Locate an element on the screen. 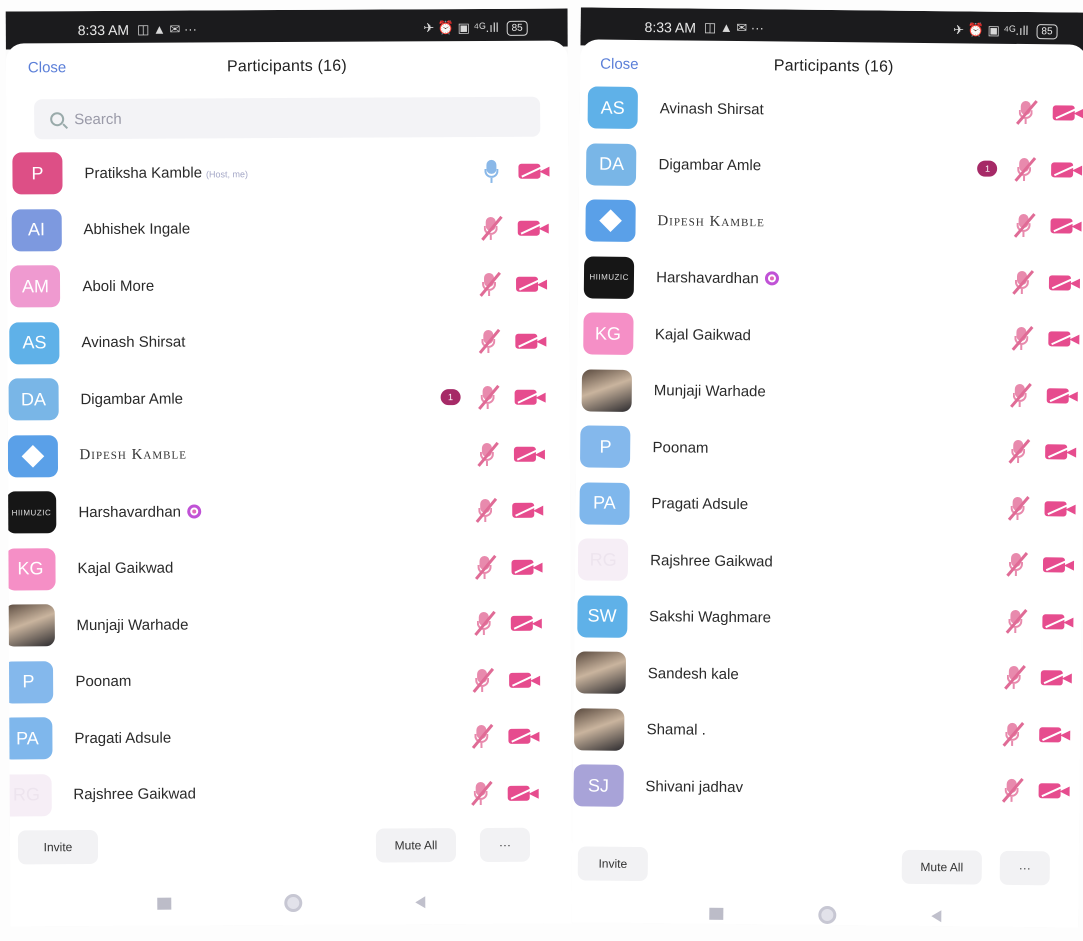 The image size is (1083, 941). microphone-icon is located at coordinates (491, 171).